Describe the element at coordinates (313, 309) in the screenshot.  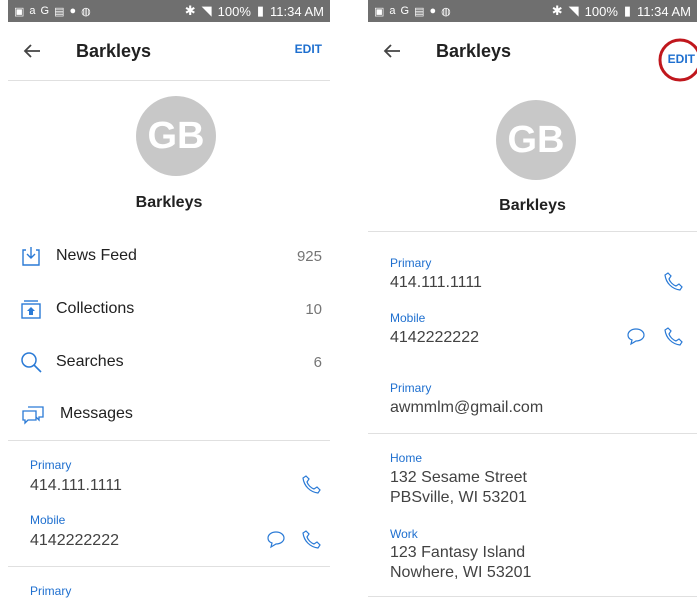
I see `menu-item-count: 10` at that location.